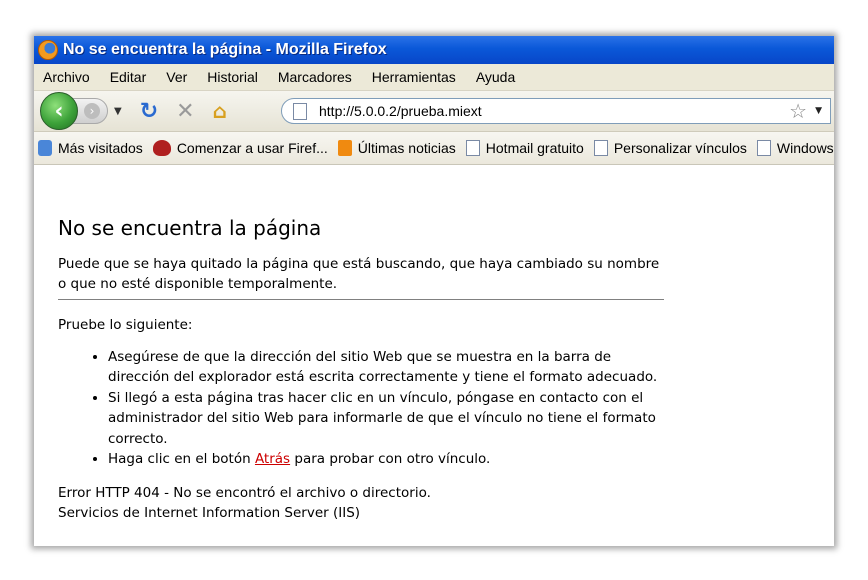 This screenshot has width=868, height=580. Describe the element at coordinates (92, 111) in the screenshot. I see `arrow-right-icon: ›` at that location.